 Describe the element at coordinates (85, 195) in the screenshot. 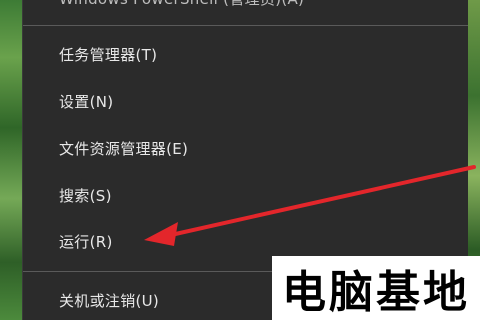

I see `menu-item-label: 搜索(S)` at that location.